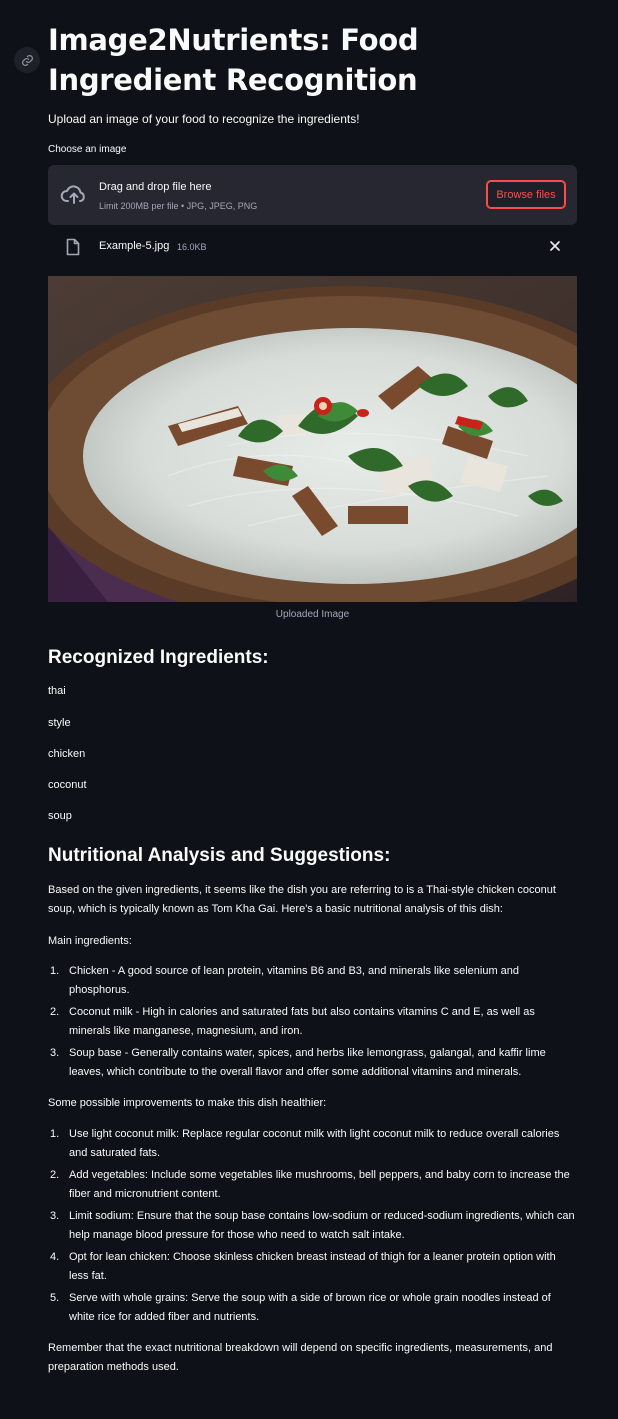 The height and width of the screenshot is (1419, 618). I want to click on close-icon, so click(555, 246).